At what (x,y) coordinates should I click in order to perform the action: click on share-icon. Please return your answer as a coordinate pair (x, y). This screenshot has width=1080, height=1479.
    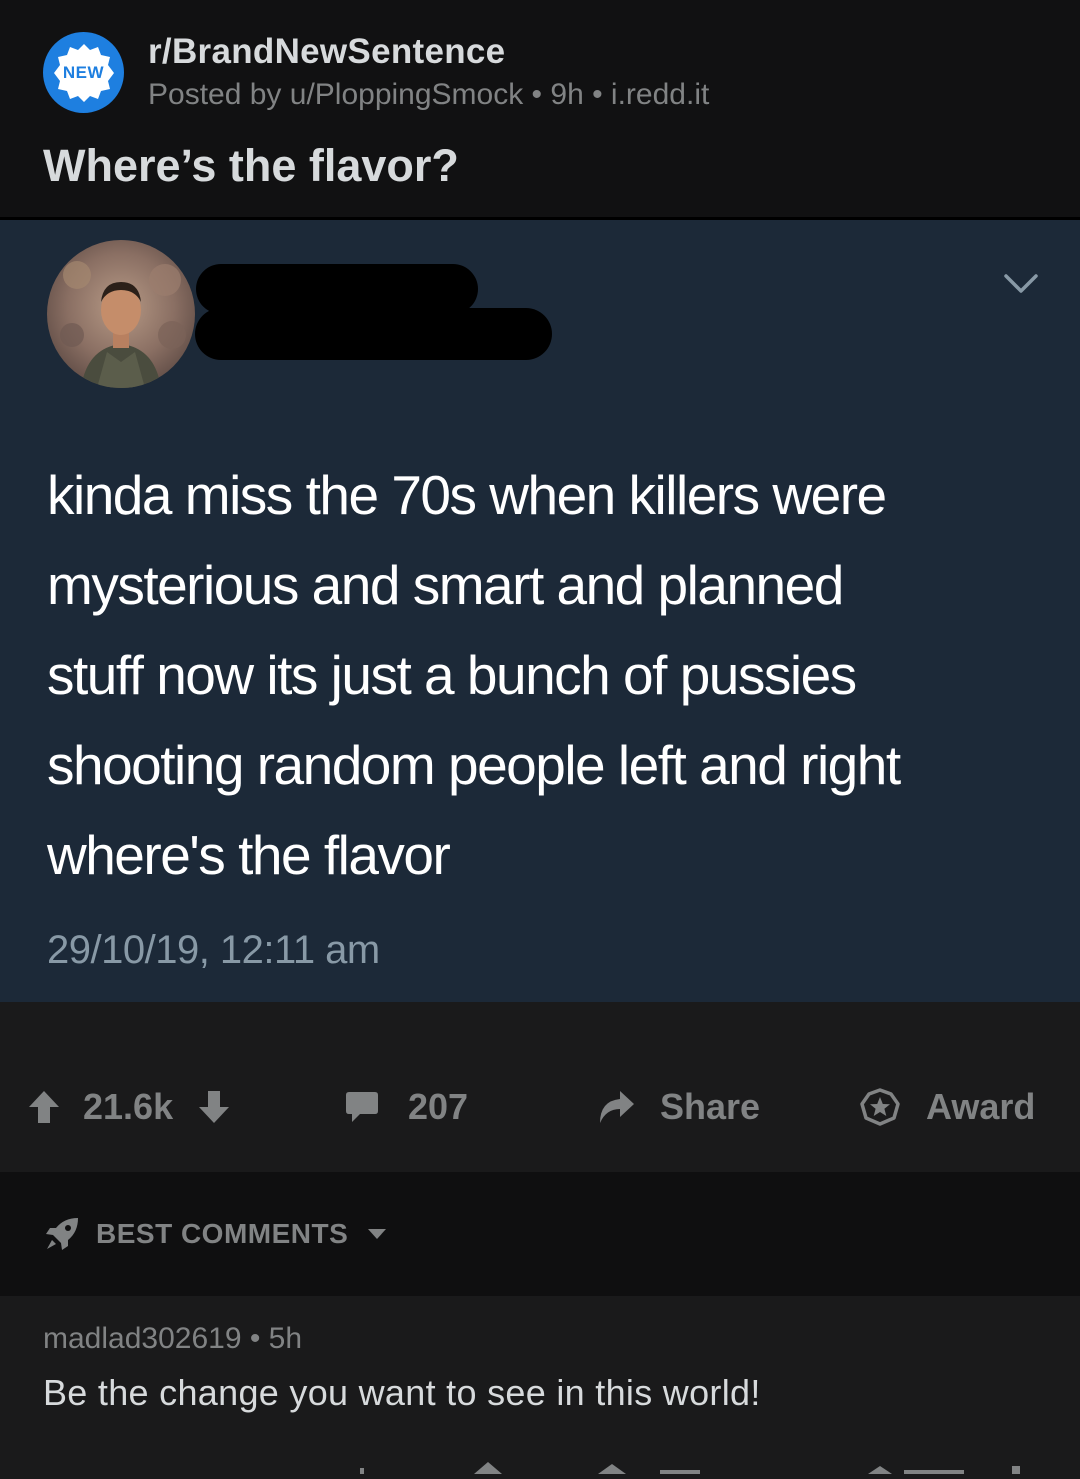
    Looking at the image, I should click on (617, 1107).